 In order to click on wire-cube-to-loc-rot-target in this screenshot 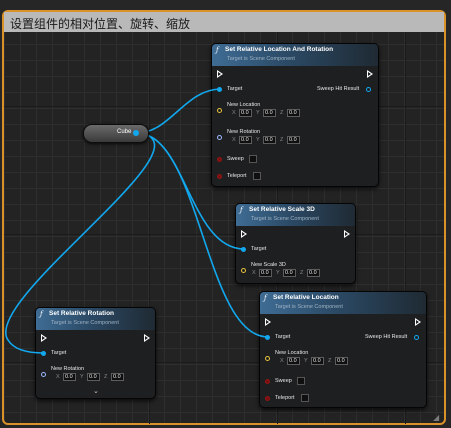, I will do `click(179, 111)`.